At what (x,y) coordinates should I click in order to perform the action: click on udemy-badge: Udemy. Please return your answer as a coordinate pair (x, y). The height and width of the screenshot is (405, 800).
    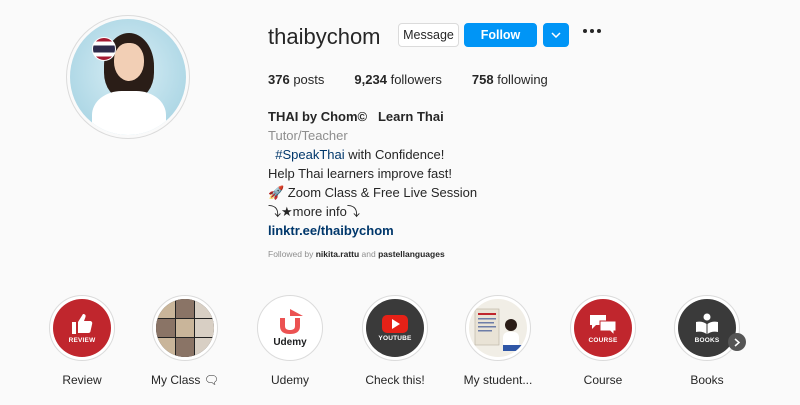
    Looking at the image, I should click on (290, 342).